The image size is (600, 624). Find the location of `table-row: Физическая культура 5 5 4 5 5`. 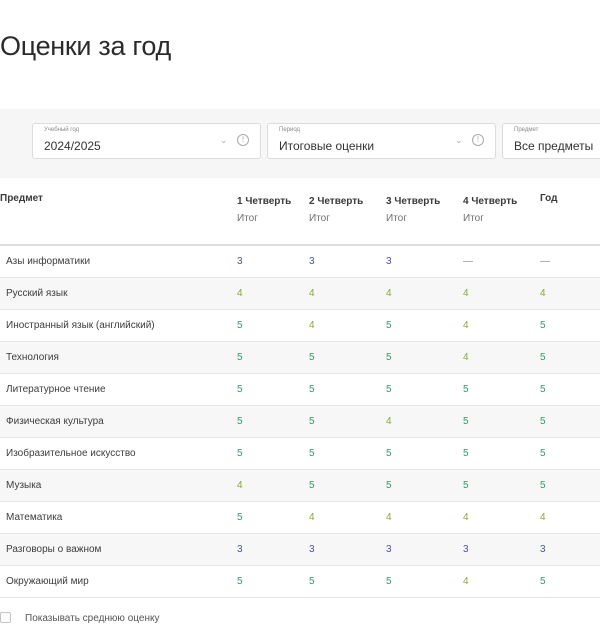

table-row: Физическая культура 5 5 4 5 5 is located at coordinates (300, 421).